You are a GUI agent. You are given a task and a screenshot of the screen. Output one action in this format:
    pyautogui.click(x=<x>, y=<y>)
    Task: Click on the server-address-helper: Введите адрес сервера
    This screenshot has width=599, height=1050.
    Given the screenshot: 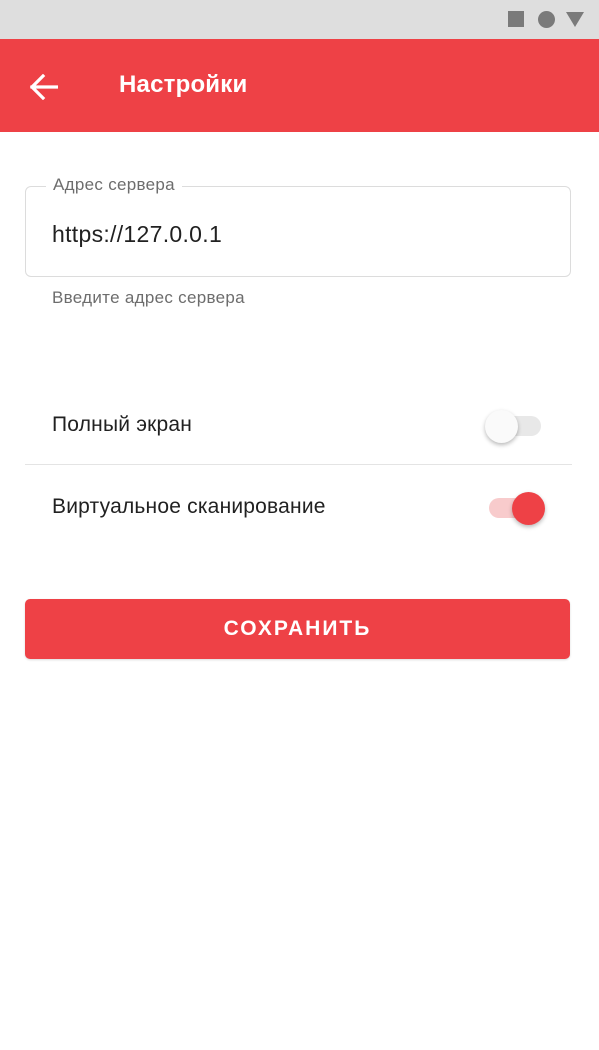 What is the action you would take?
    pyautogui.click(x=148, y=297)
    